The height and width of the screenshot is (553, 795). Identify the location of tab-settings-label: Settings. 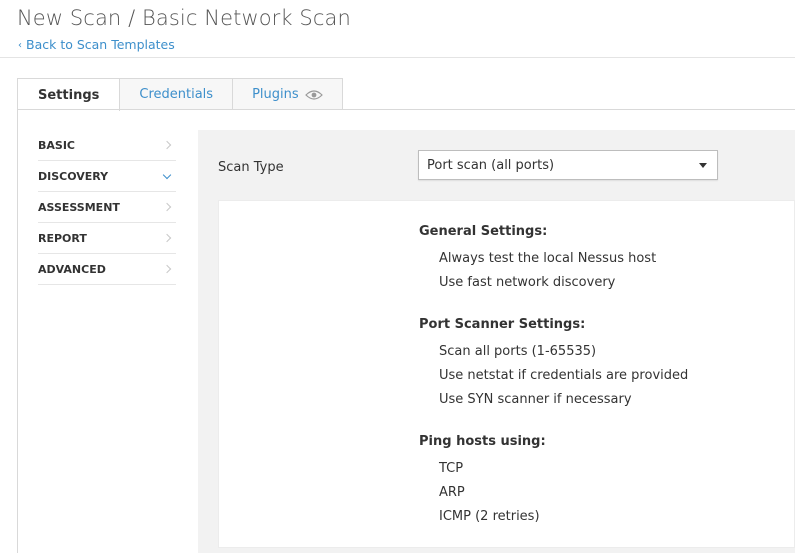
(69, 95).